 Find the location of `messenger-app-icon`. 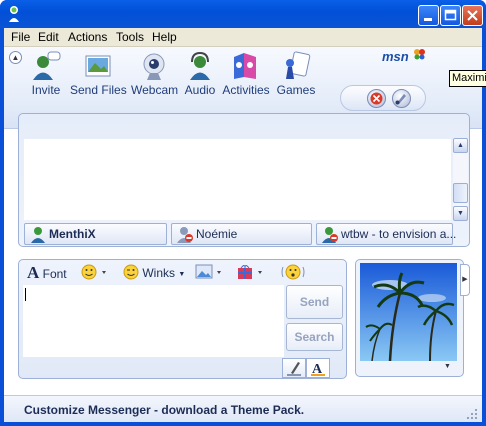

messenger-app-icon is located at coordinates (14, 14).